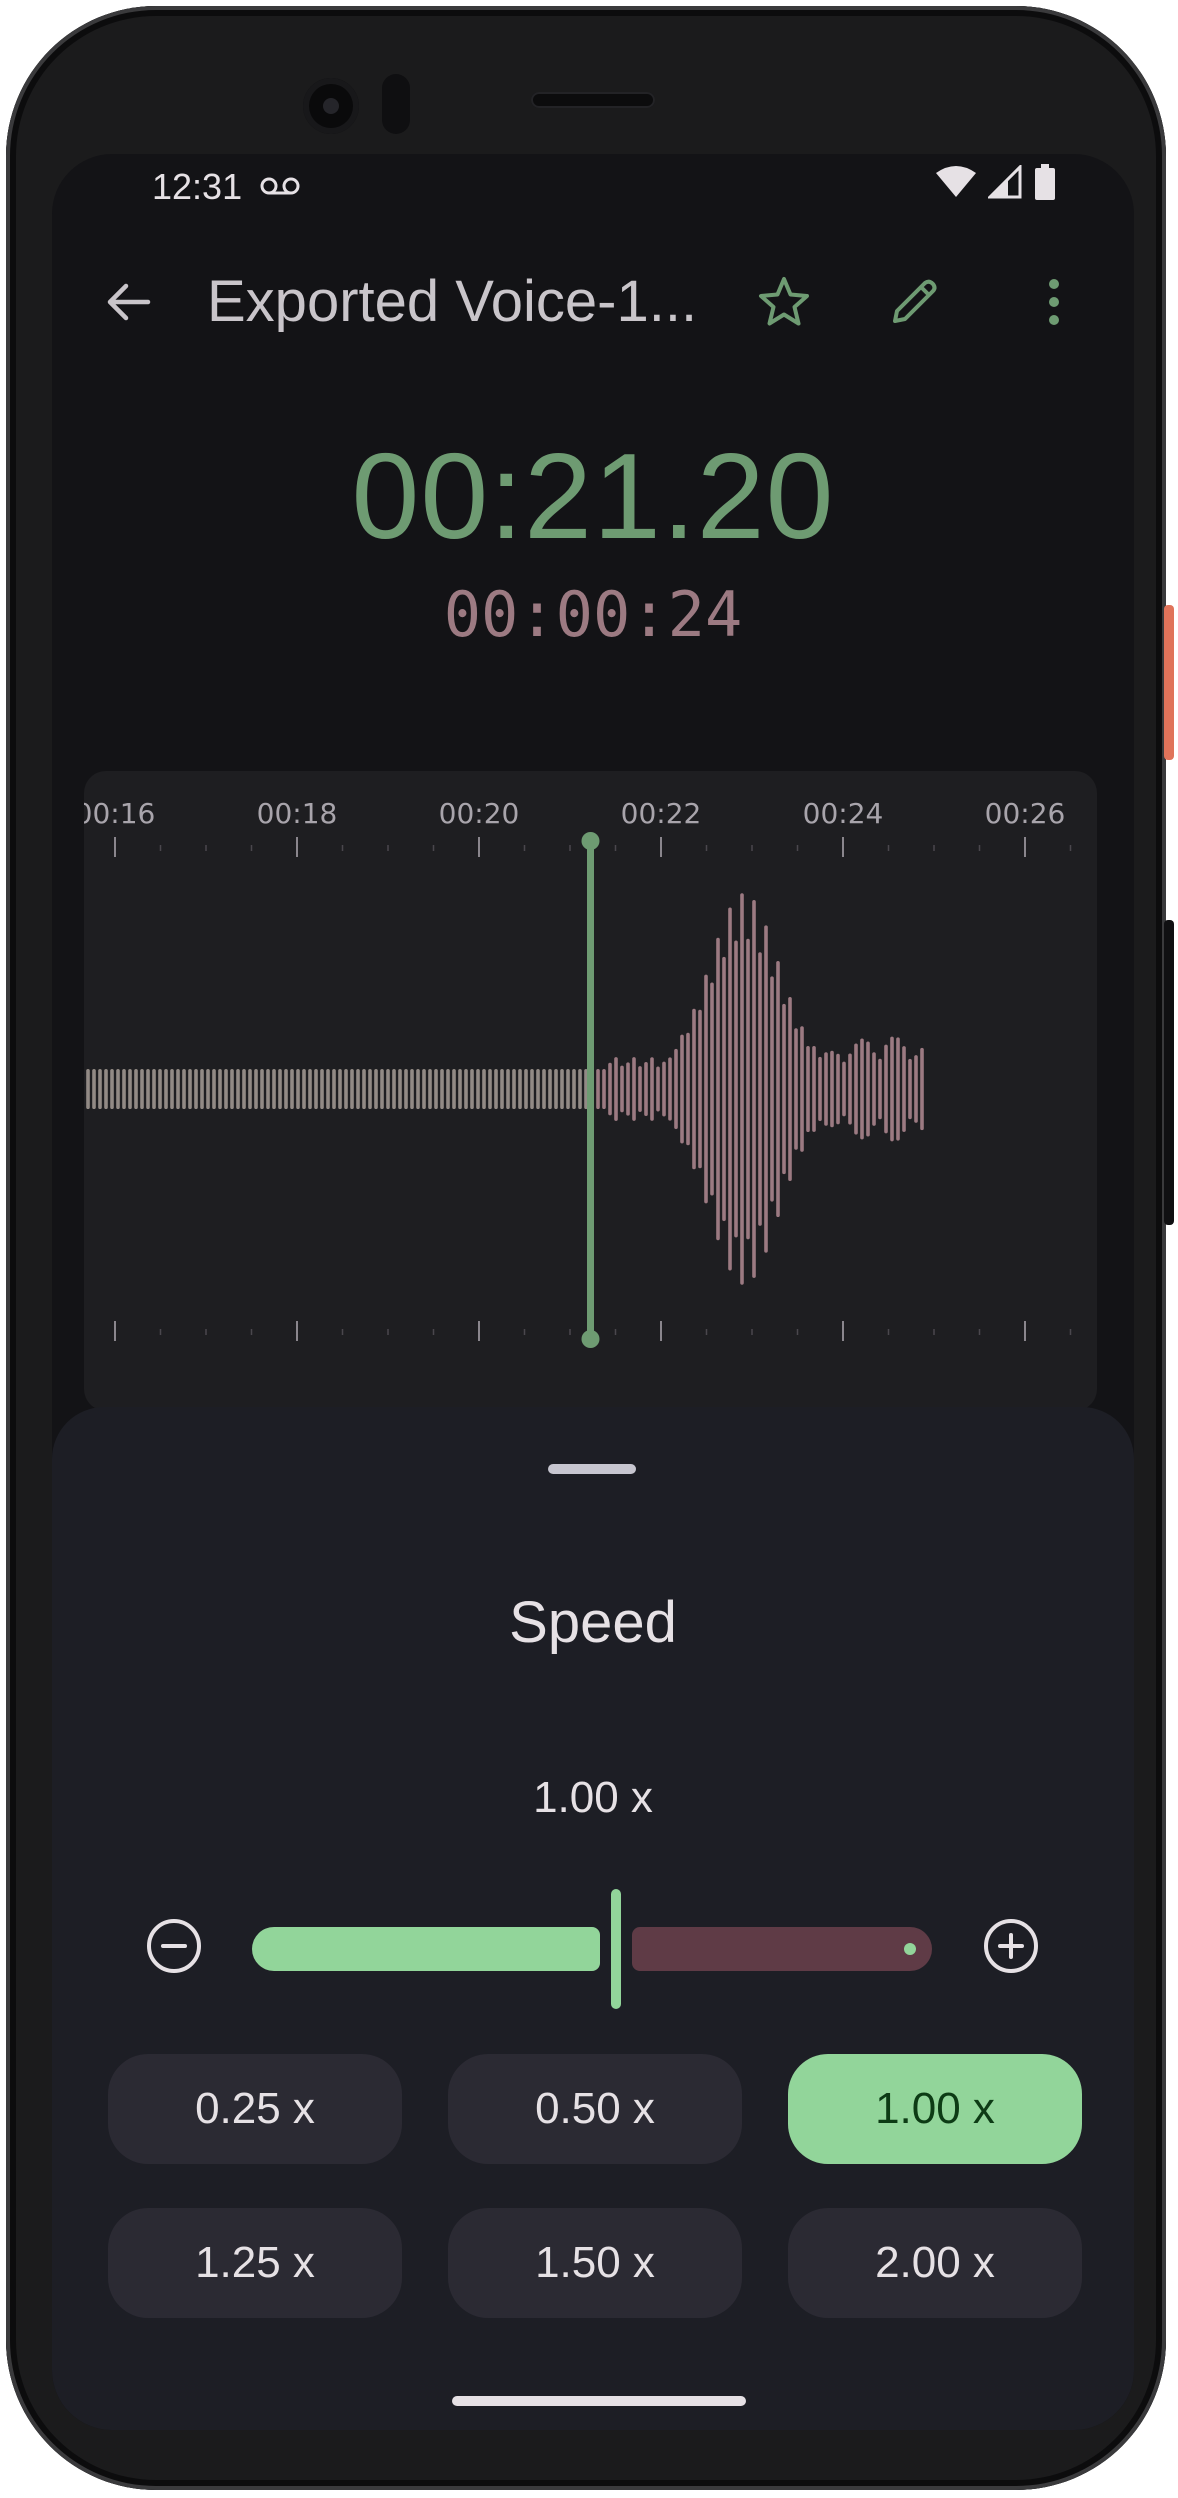 The height and width of the screenshot is (2498, 1178). What do you see at coordinates (592, 1949) in the screenshot?
I see `speed-slider` at bounding box center [592, 1949].